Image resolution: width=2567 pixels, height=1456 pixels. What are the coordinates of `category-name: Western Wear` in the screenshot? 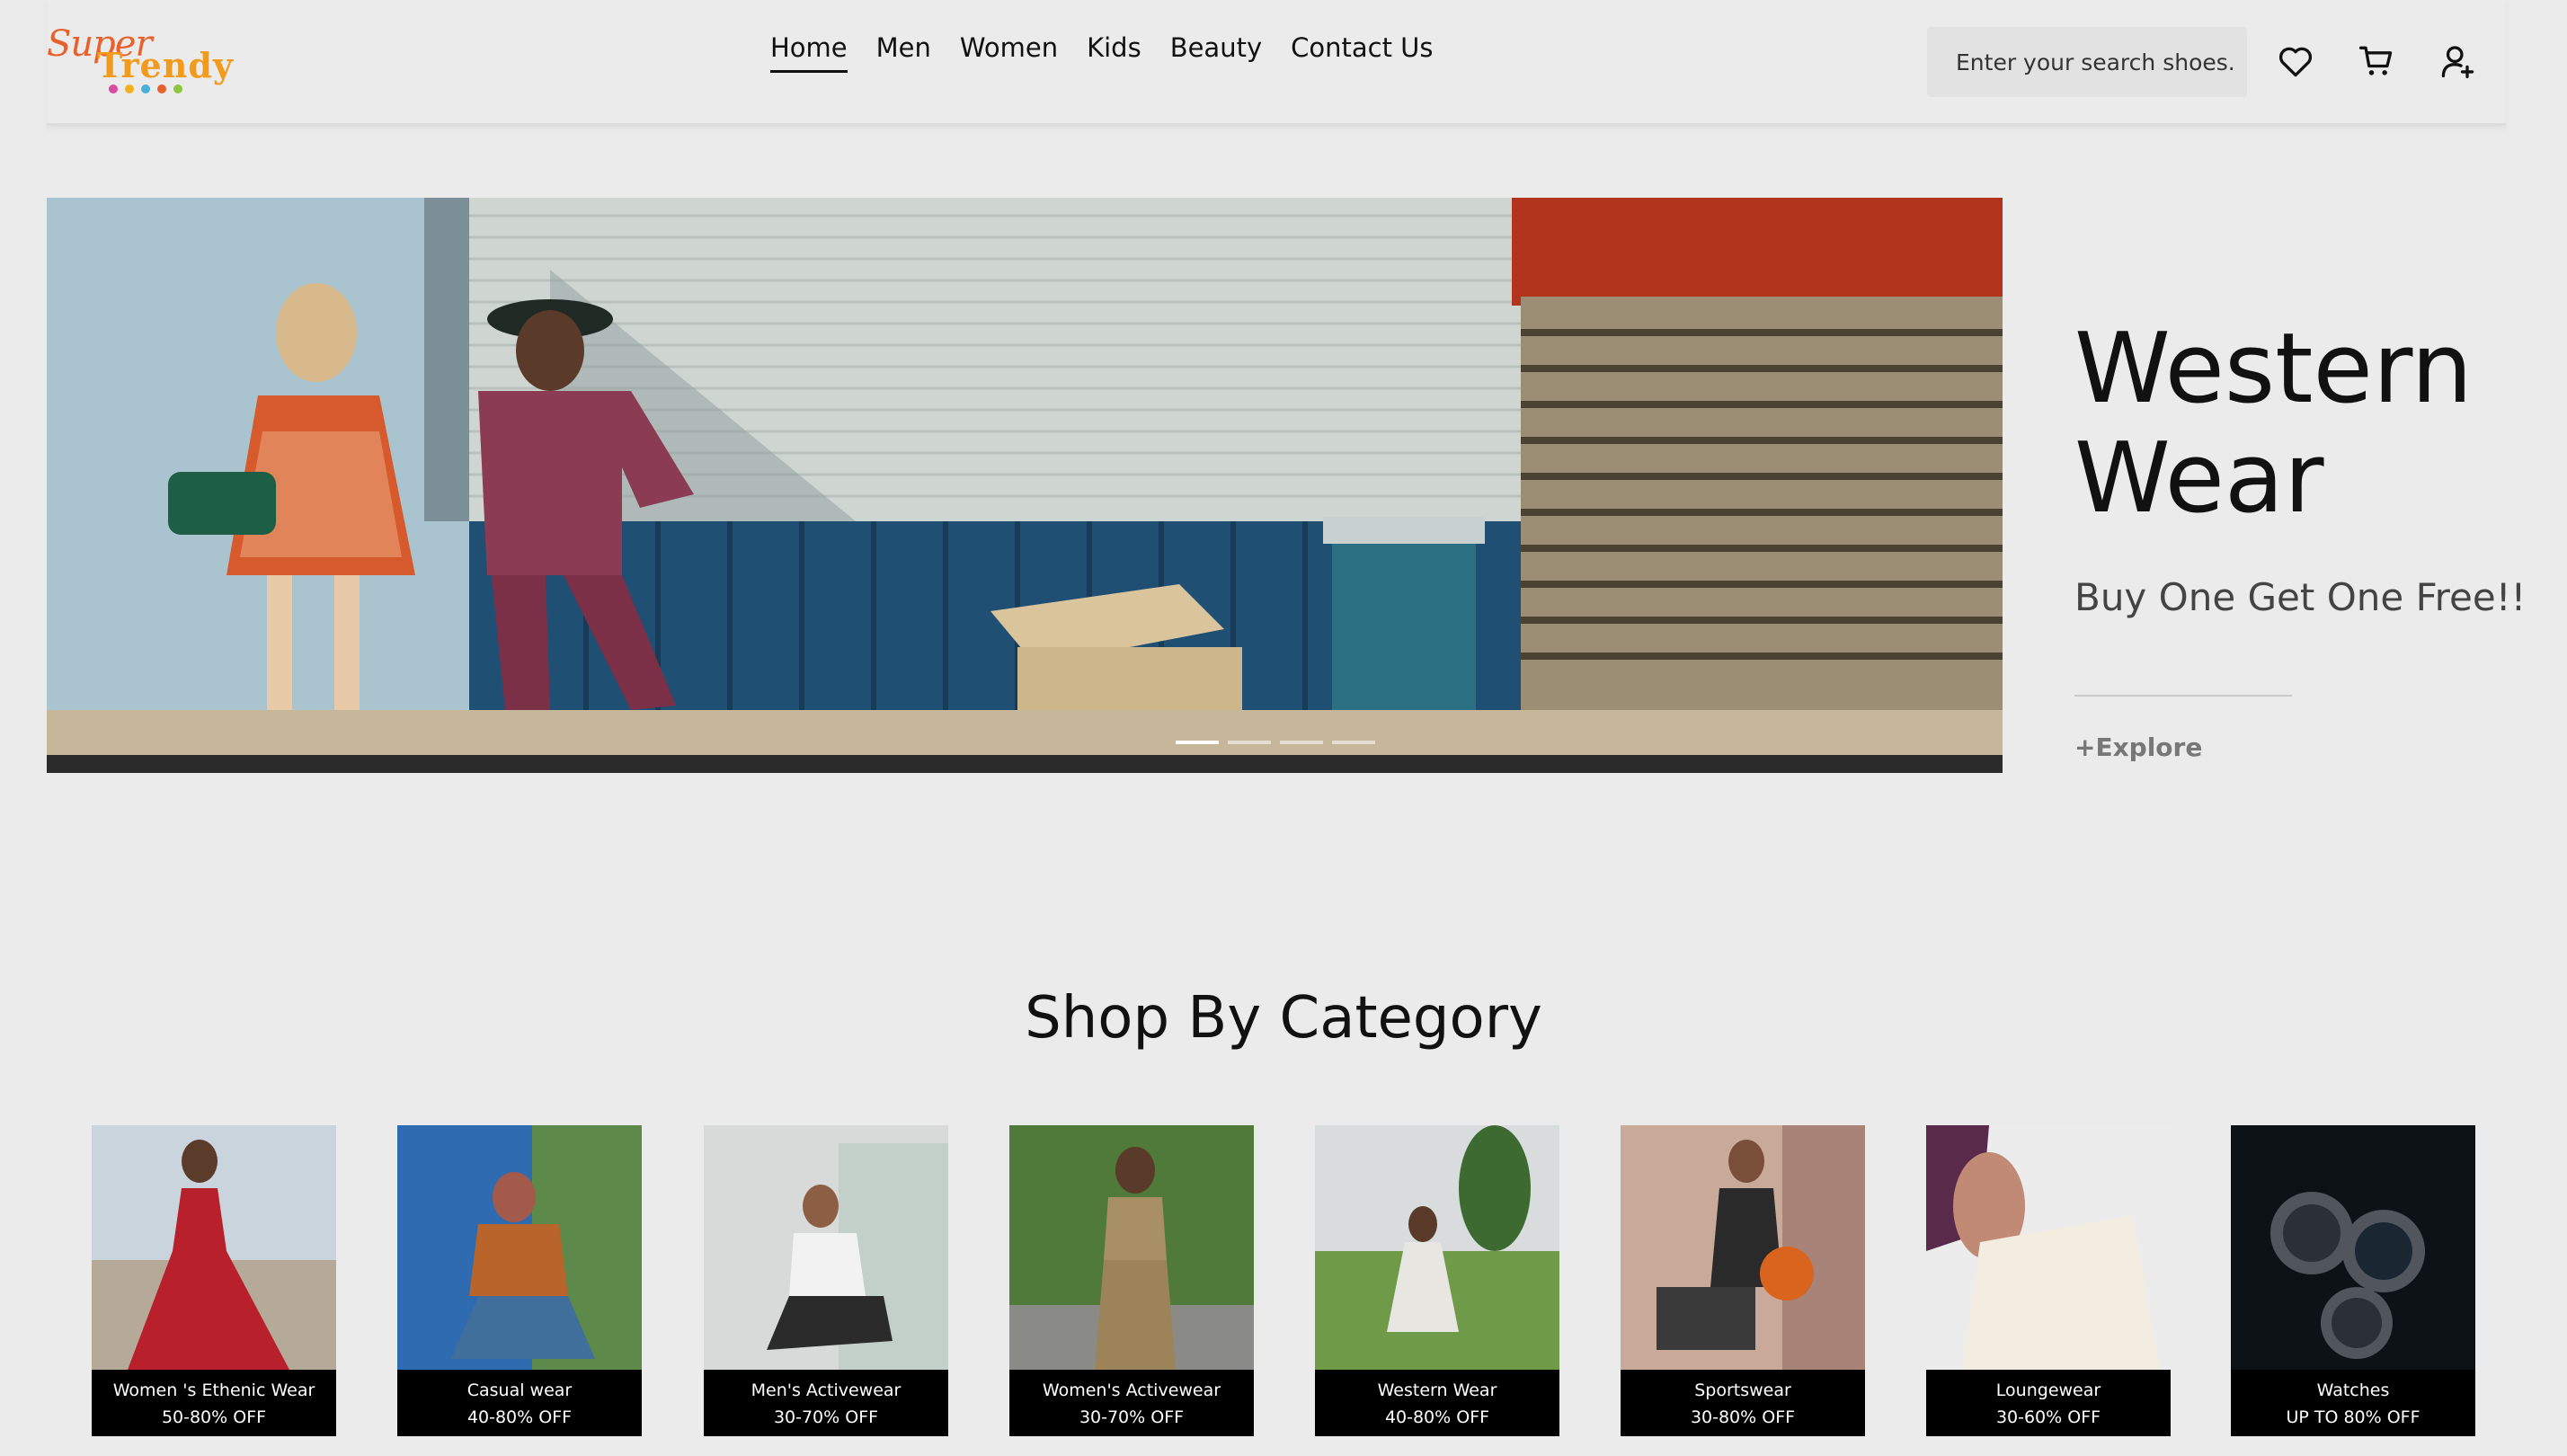 It's located at (1437, 1390).